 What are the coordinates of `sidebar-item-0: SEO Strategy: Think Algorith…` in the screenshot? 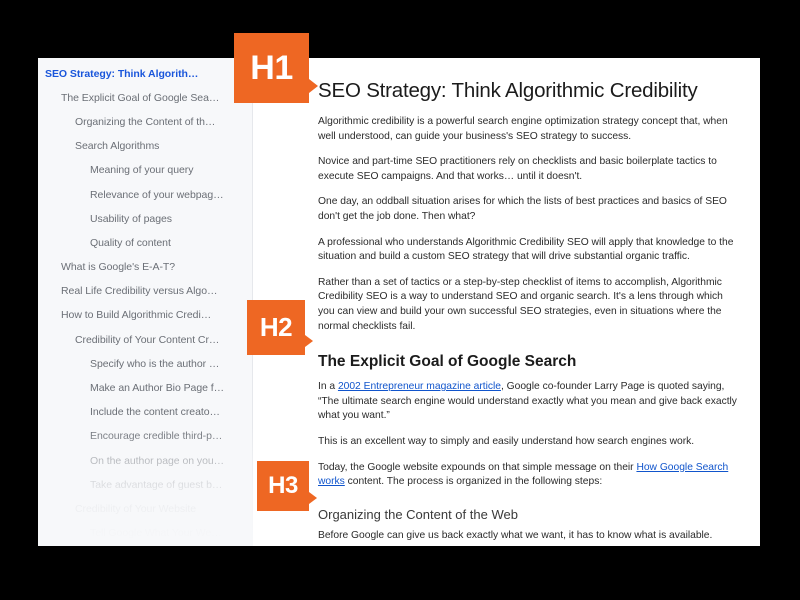 It's located at (145, 74).